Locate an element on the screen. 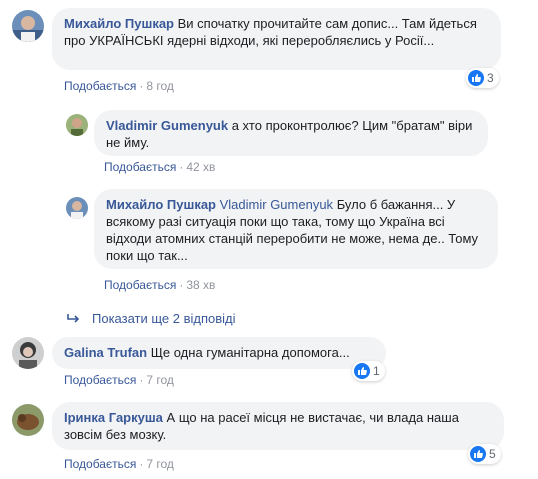  comment-time: 8 год is located at coordinates (160, 86).